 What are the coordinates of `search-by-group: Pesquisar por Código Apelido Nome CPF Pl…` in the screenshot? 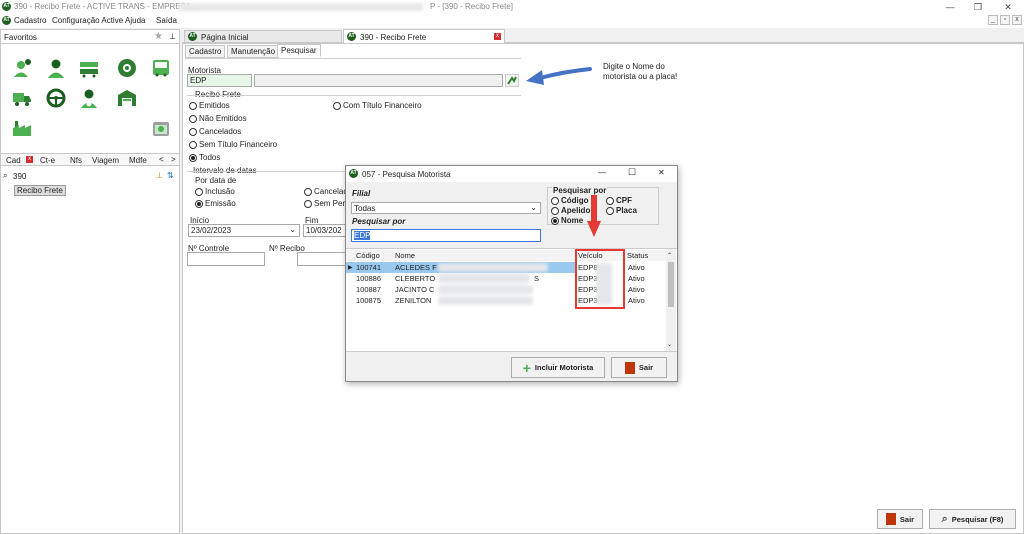 It's located at (603, 205).